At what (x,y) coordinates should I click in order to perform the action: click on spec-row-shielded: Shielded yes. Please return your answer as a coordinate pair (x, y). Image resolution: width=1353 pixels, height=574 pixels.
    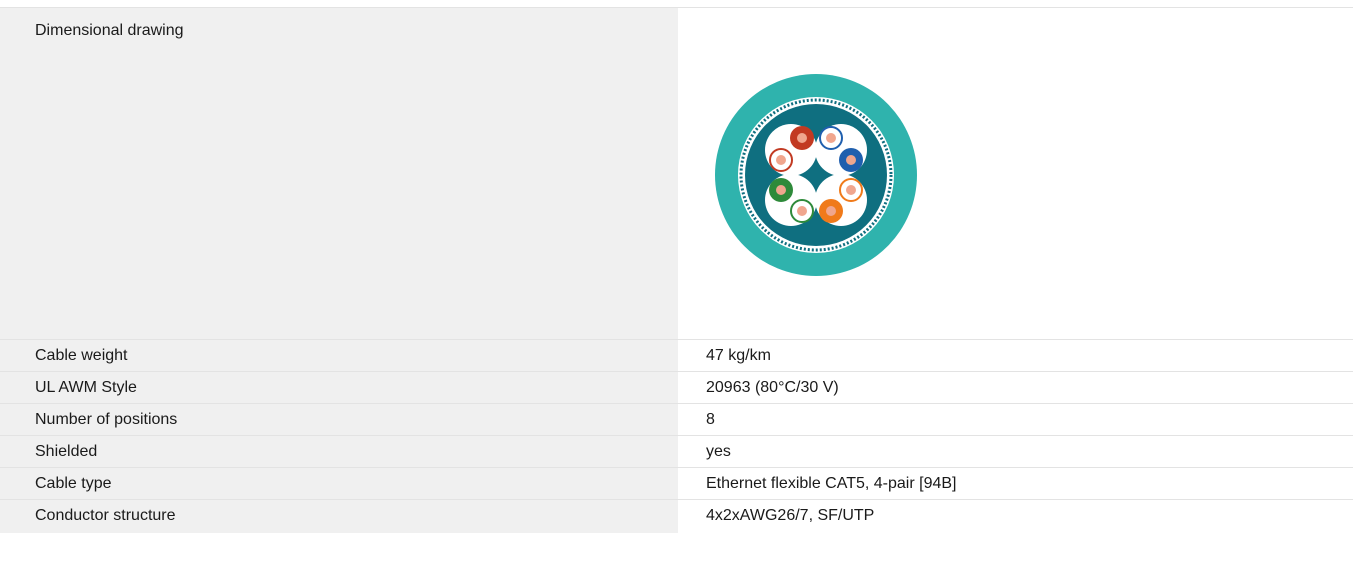
    Looking at the image, I should click on (676, 451).